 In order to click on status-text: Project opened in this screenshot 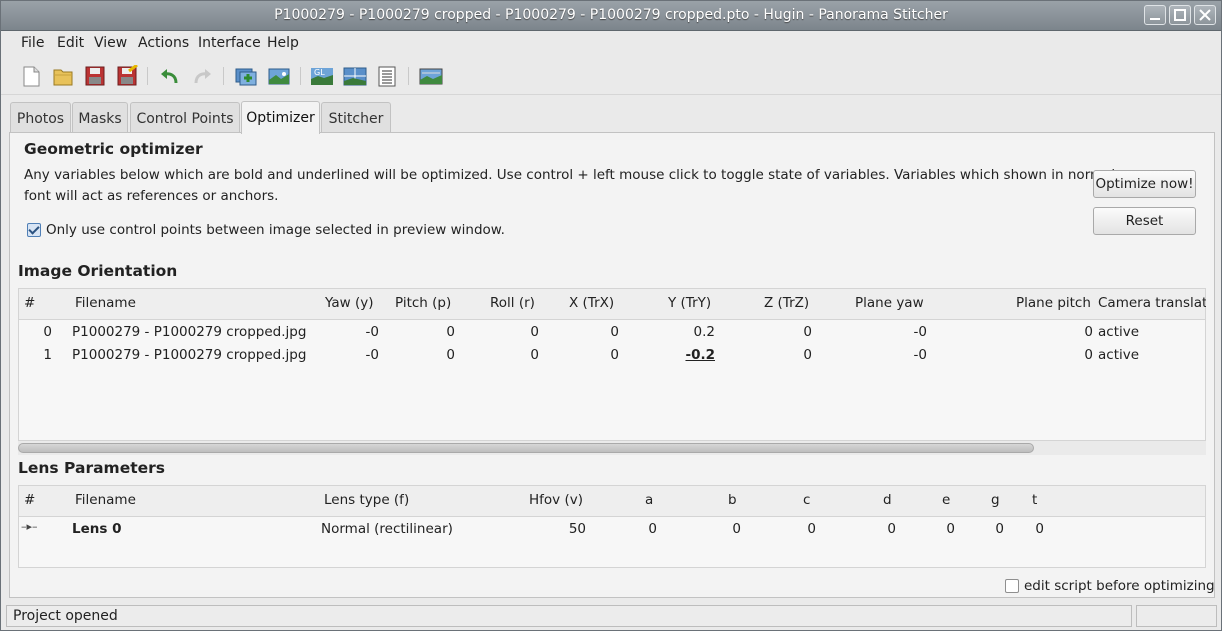, I will do `click(569, 616)`.